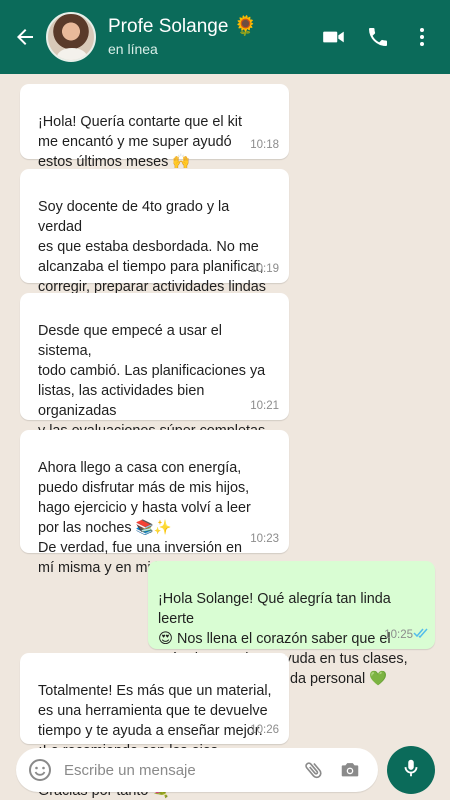 The height and width of the screenshot is (800, 450). What do you see at coordinates (264, 539) in the screenshot?
I see `message-time: 10:23` at bounding box center [264, 539].